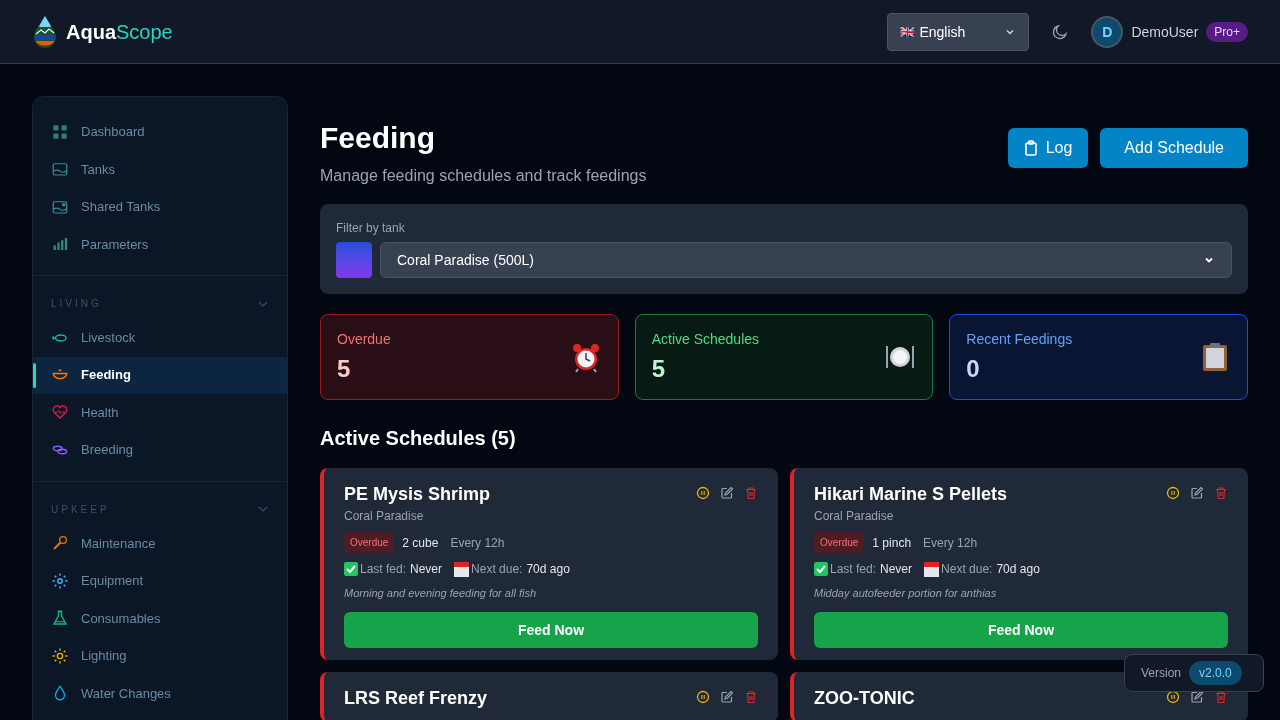 The height and width of the screenshot is (720, 1280). Describe the element at coordinates (378, 138) in the screenshot. I see `page-title: Feeding` at that location.